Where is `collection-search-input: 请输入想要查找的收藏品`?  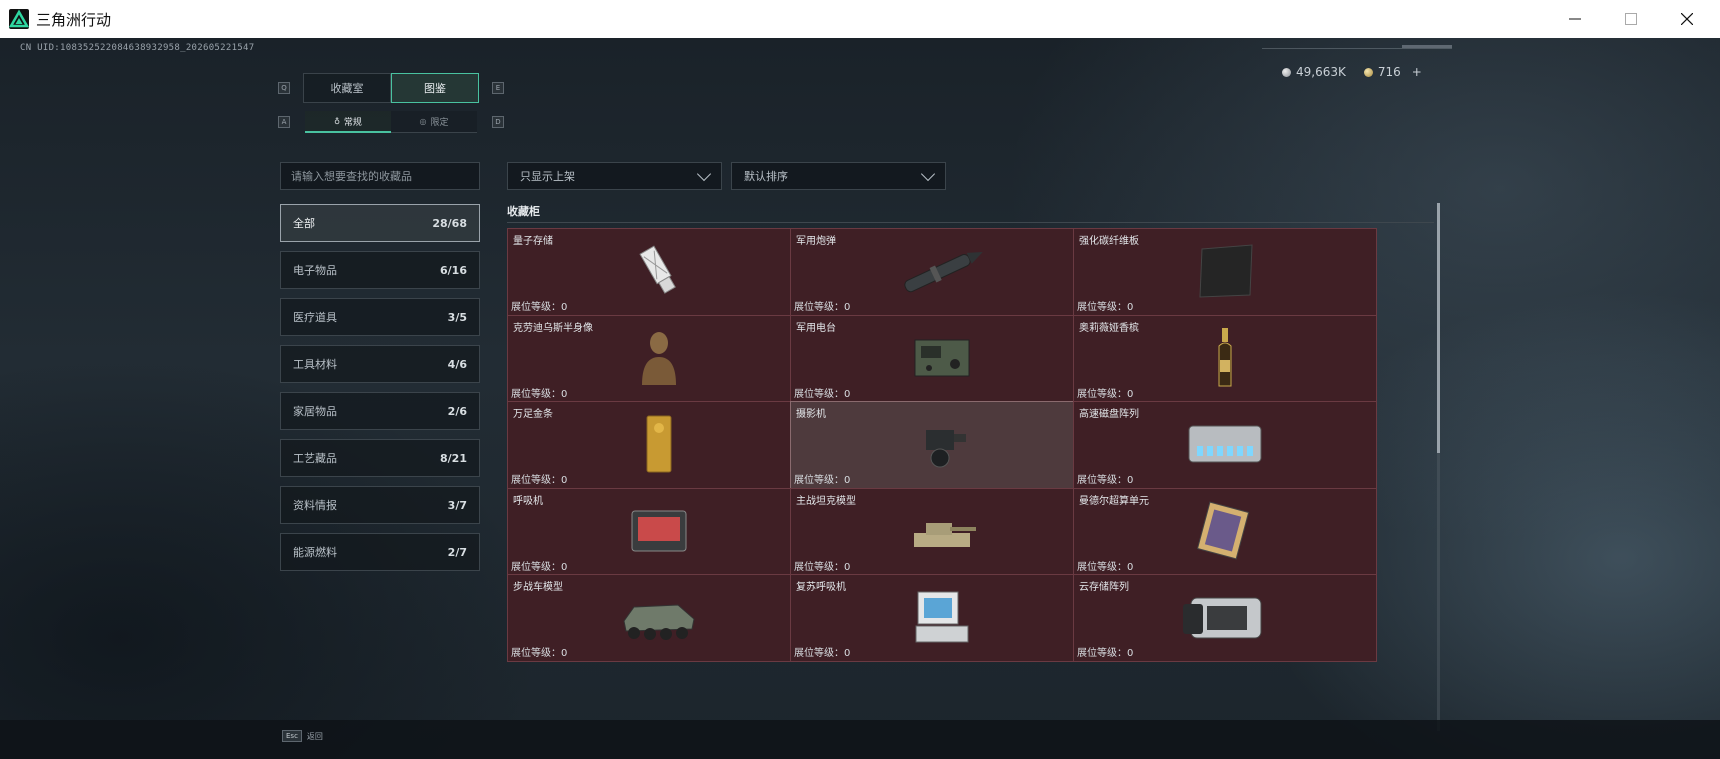 collection-search-input: 请输入想要查找的收藏品 is located at coordinates (380, 176).